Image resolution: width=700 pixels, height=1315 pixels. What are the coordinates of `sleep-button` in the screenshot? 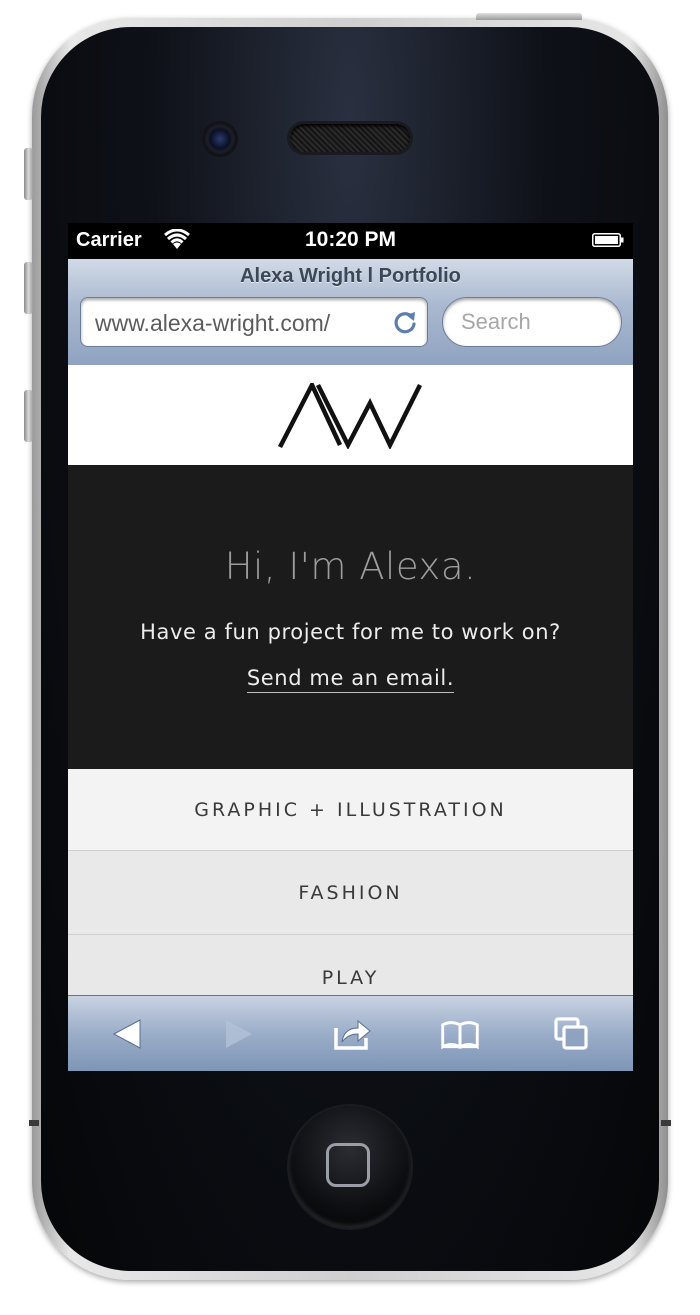 It's located at (529, 16).